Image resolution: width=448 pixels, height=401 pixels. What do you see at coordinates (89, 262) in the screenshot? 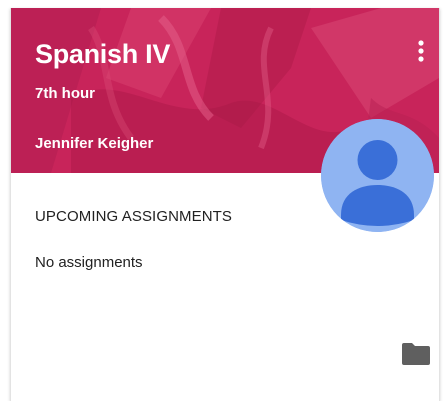
I see `no-assignments-text: No assignments` at bounding box center [89, 262].